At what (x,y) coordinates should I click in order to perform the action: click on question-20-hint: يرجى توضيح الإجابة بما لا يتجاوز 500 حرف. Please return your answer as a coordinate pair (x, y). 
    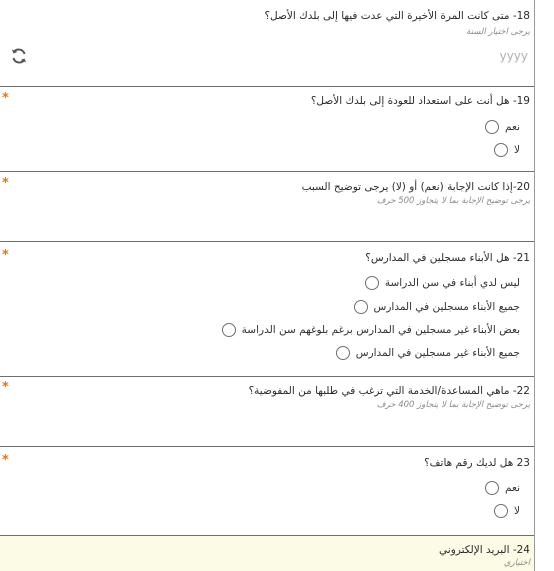
    Looking at the image, I should click on (453, 201).